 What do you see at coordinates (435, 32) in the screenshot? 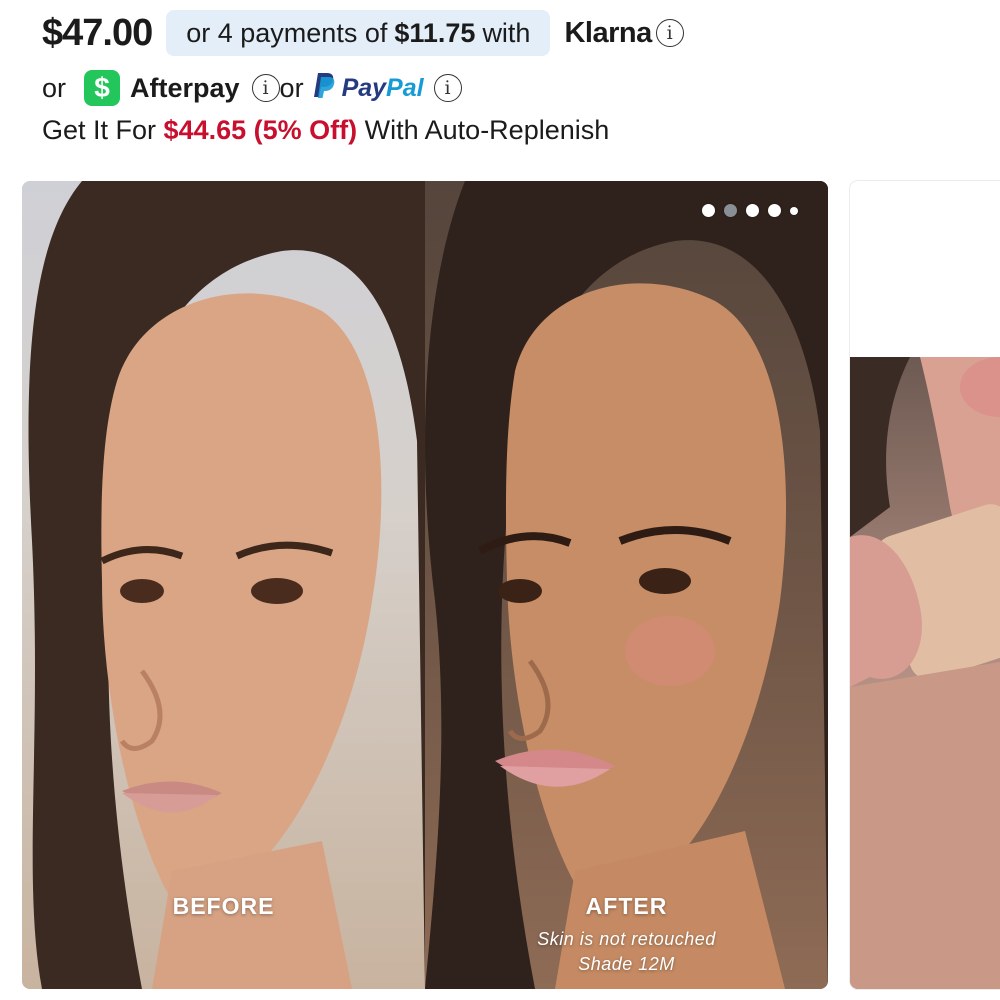
I see `klarna-installment-amount: $11.75` at bounding box center [435, 32].